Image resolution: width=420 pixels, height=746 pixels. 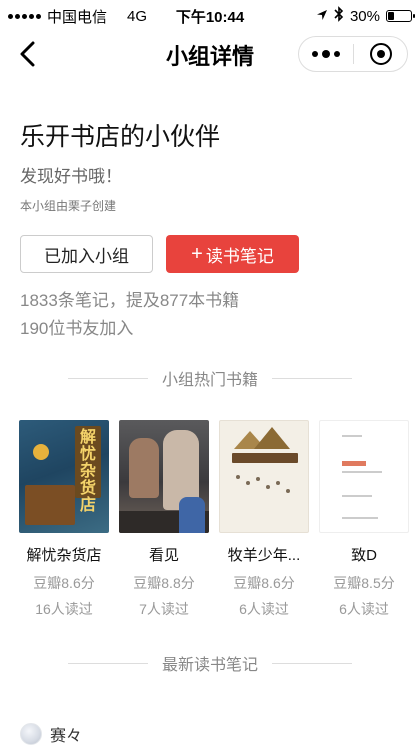 I want to click on book-card: 致D 豆瓣8.5分 6人读过, so click(x=364, y=519).